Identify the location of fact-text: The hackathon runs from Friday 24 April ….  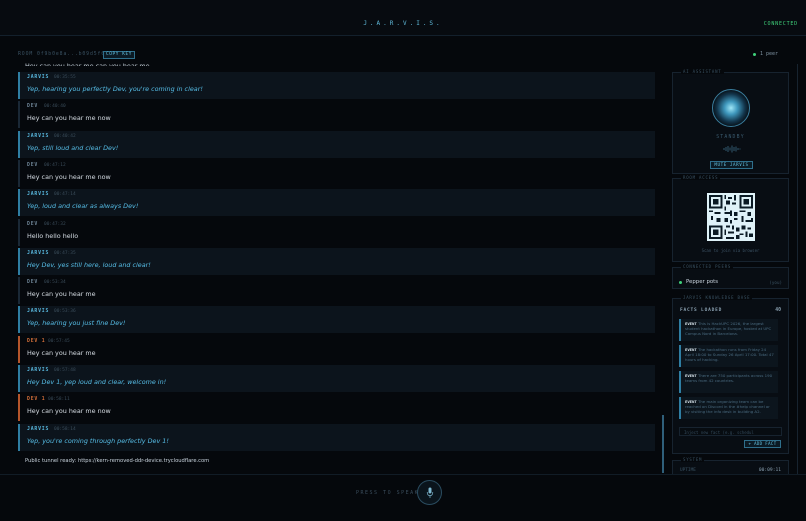
(729, 354).